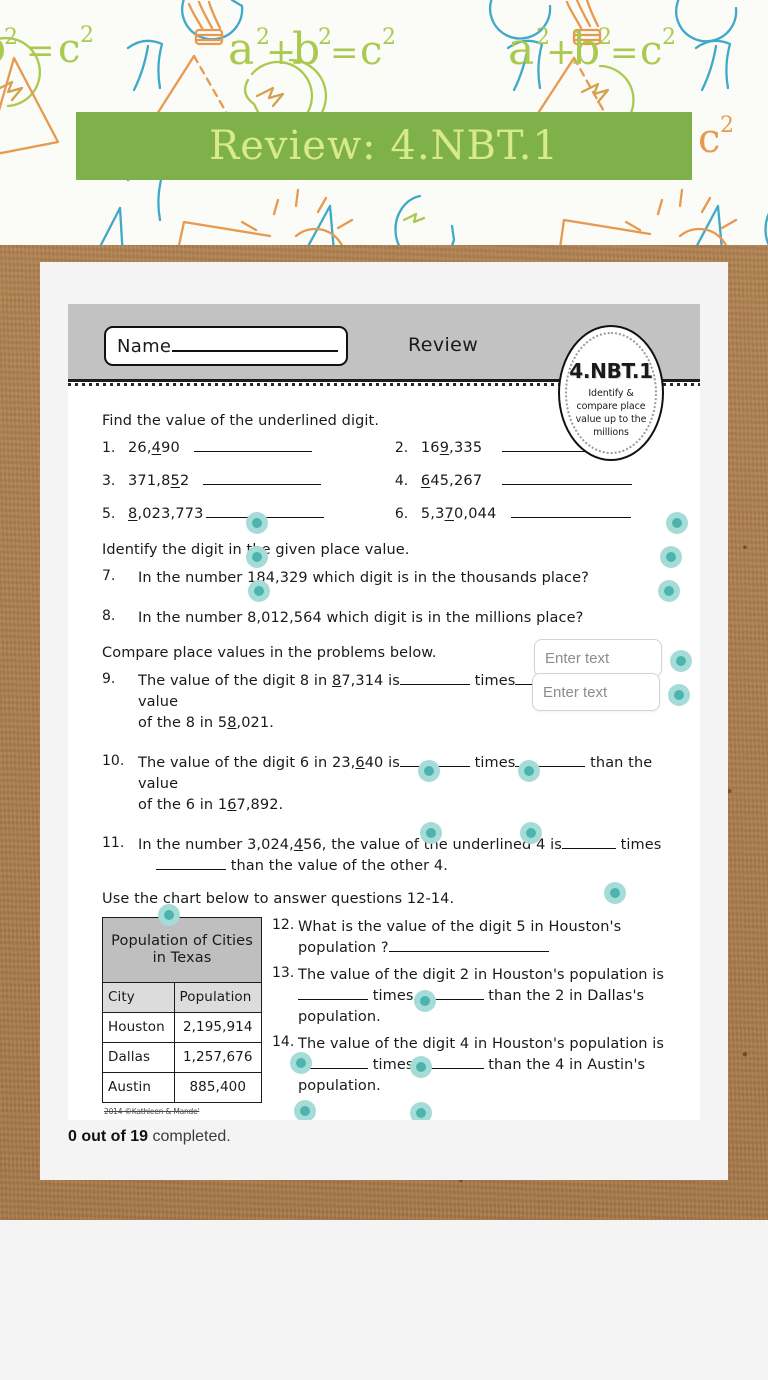 This screenshot has width=768, height=1380. What do you see at coordinates (421, 1111) in the screenshot?
I see `answer-dot-14b` at bounding box center [421, 1111].